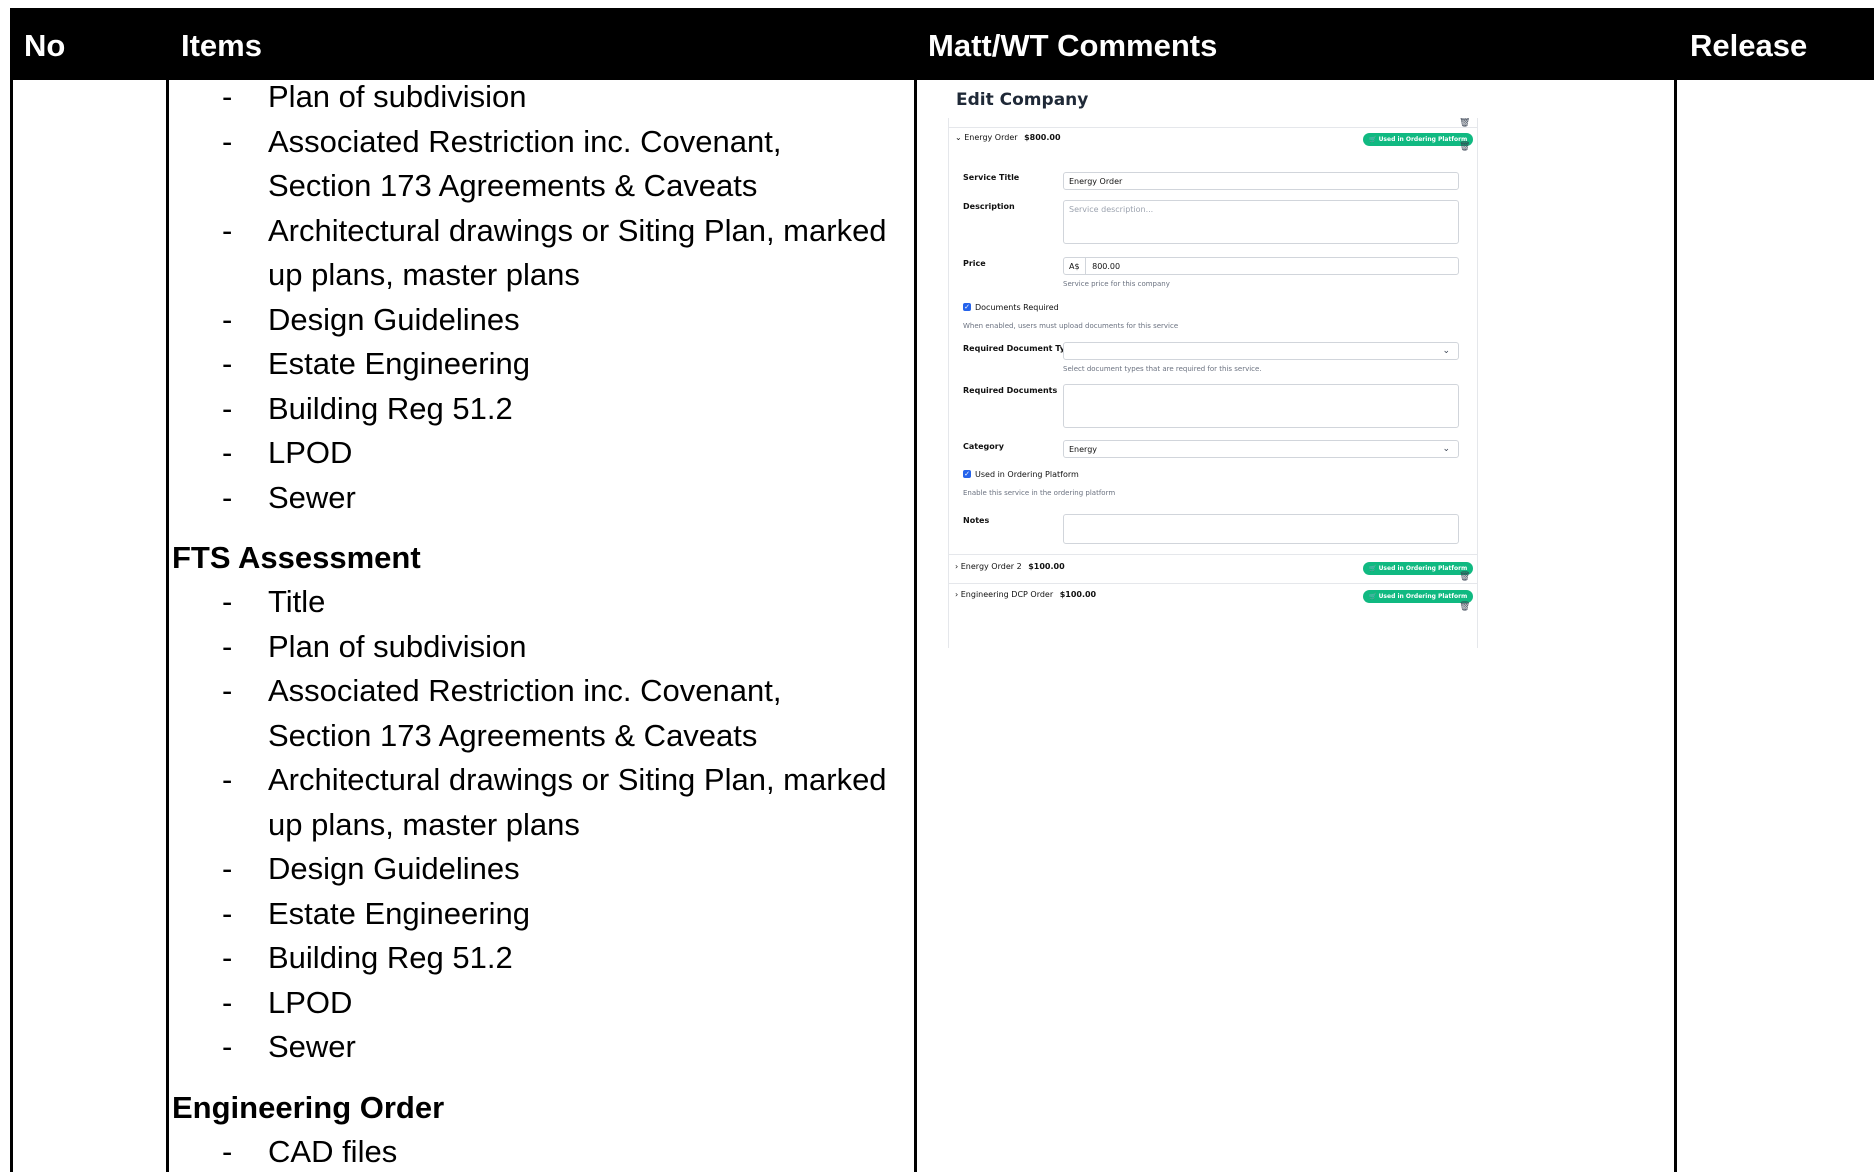 The image size is (1874, 1174). I want to click on price-value: 800.00, so click(1104, 266).